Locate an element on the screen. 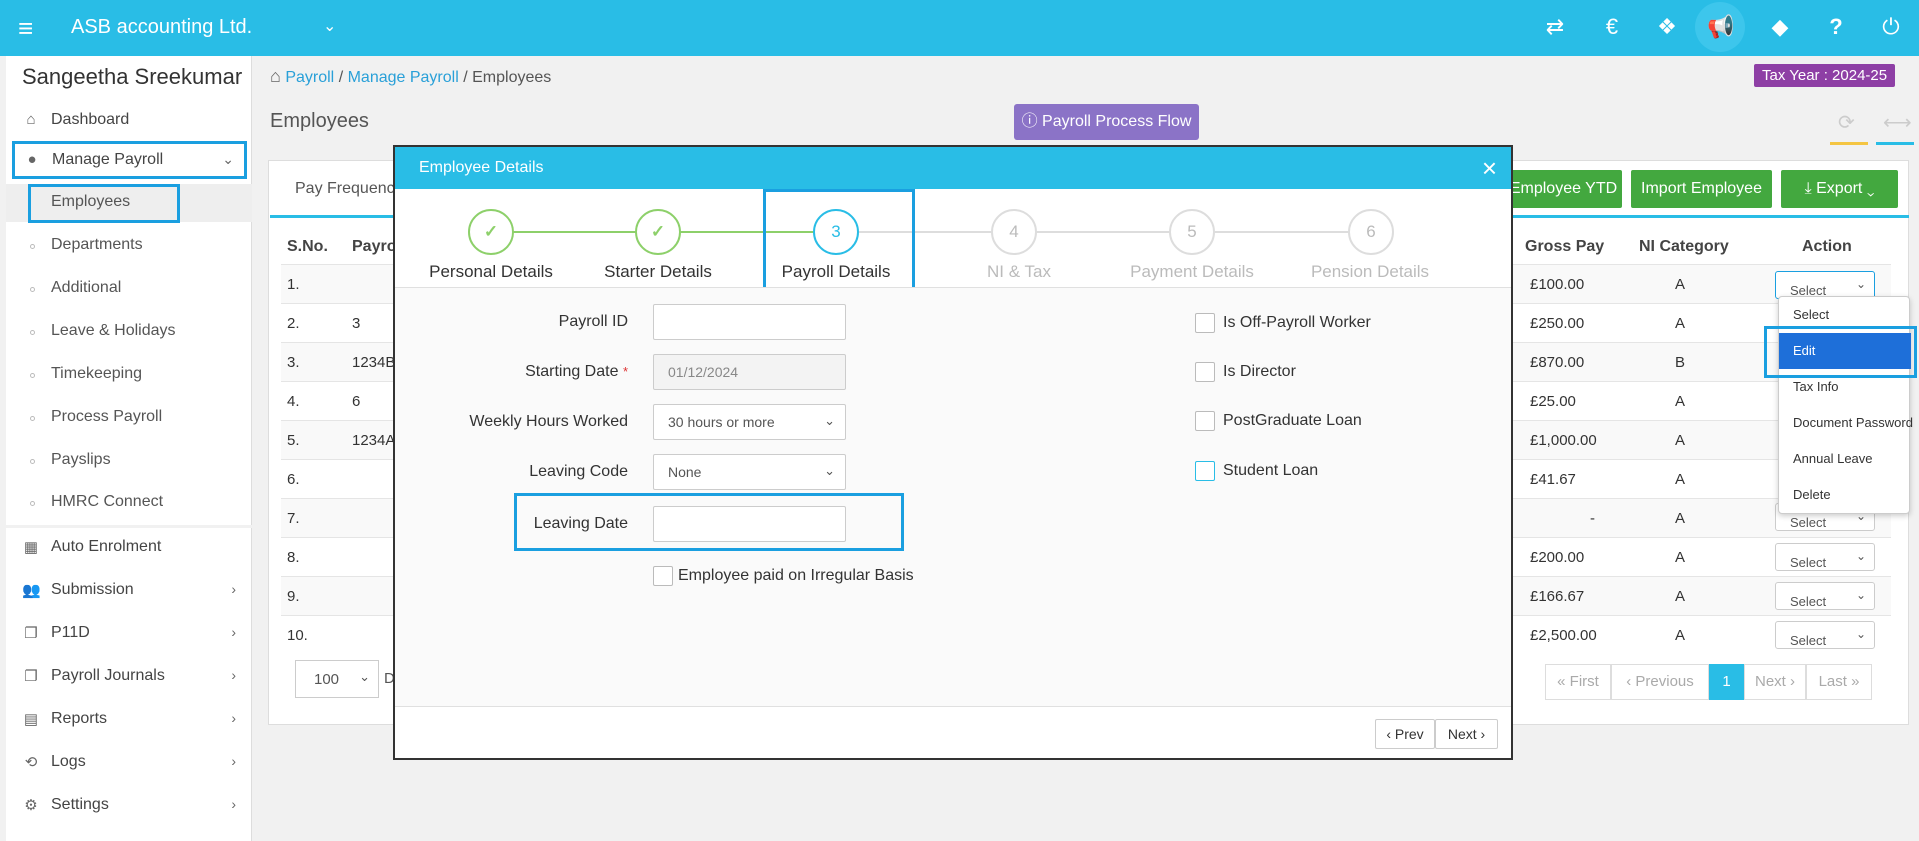  column-header-ni-category: NI Category is located at coordinates (1684, 247).